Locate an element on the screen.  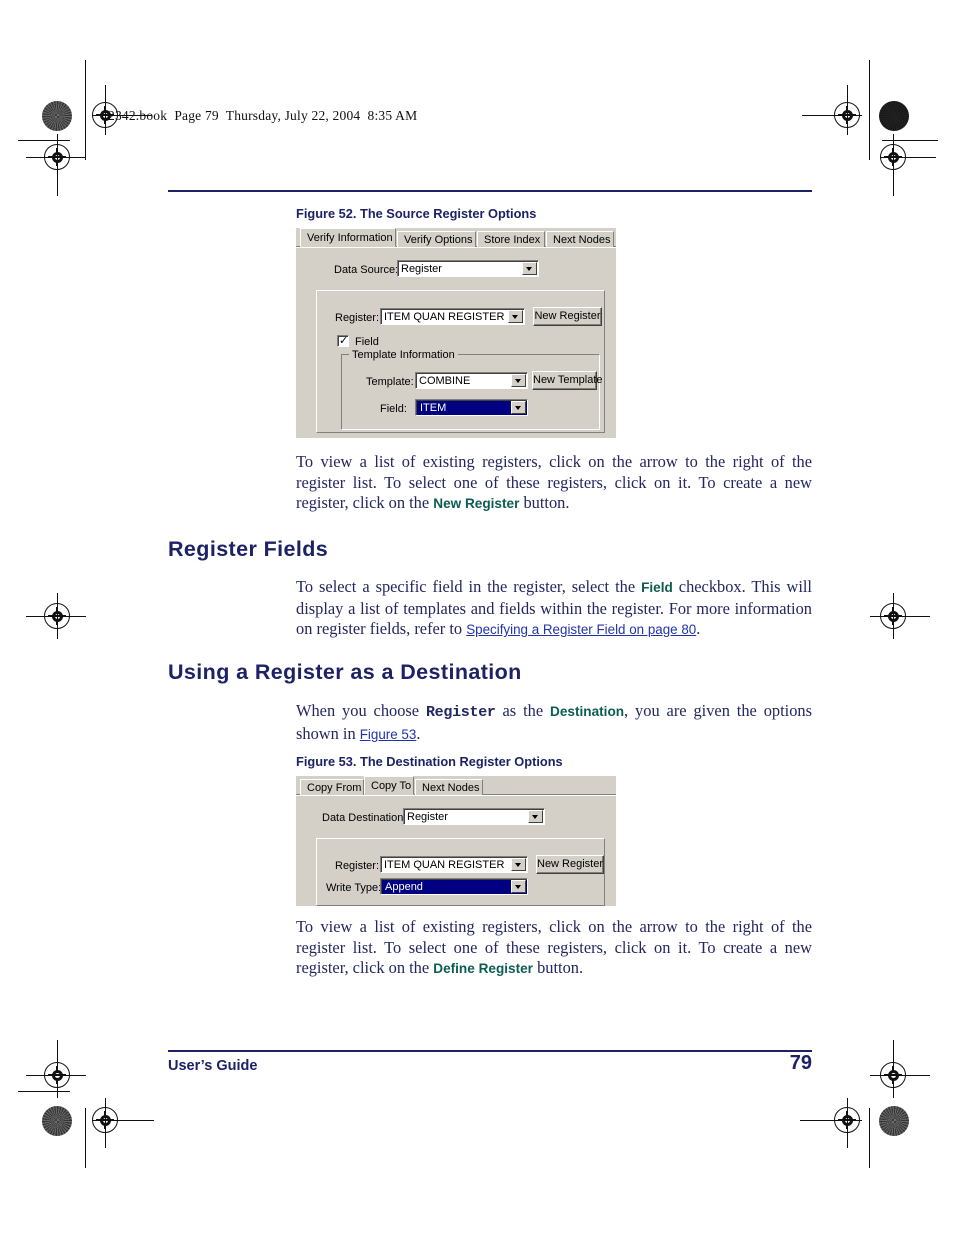
gui-term-destination: Destination is located at coordinates (587, 711).